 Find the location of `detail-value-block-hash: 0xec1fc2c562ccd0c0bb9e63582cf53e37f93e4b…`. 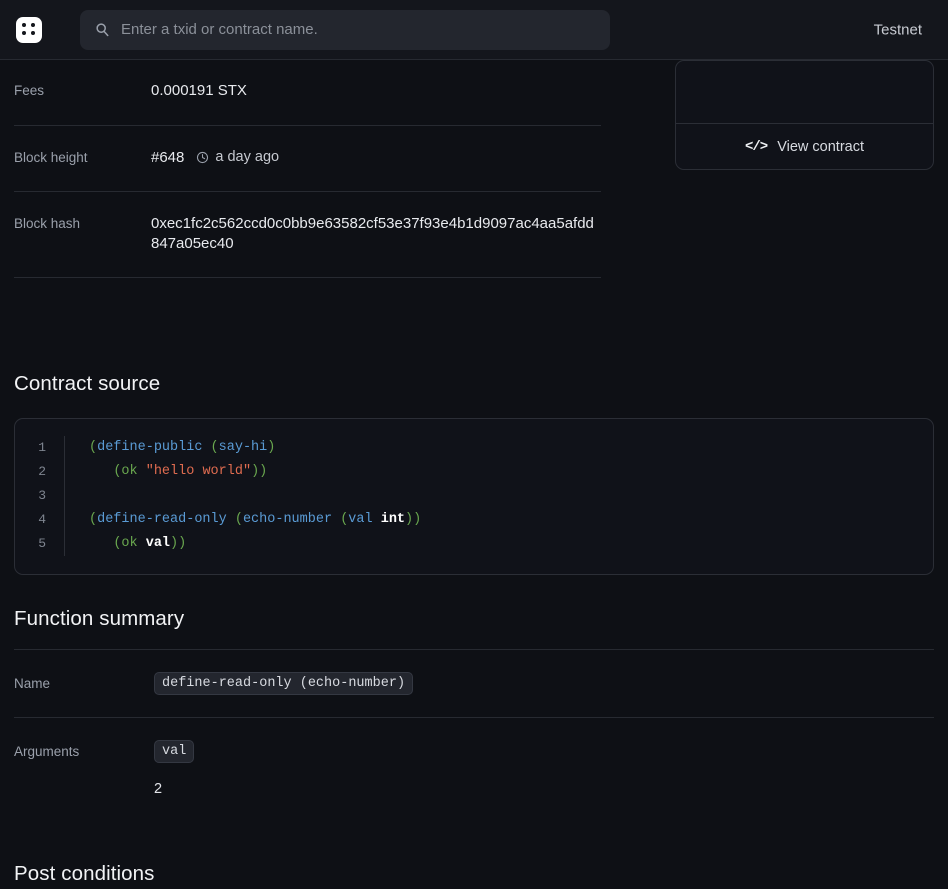

detail-value-block-hash: 0xec1fc2c562ccd0c0bb9e63582cf53e37f93e4b… is located at coordinates (376, 233).